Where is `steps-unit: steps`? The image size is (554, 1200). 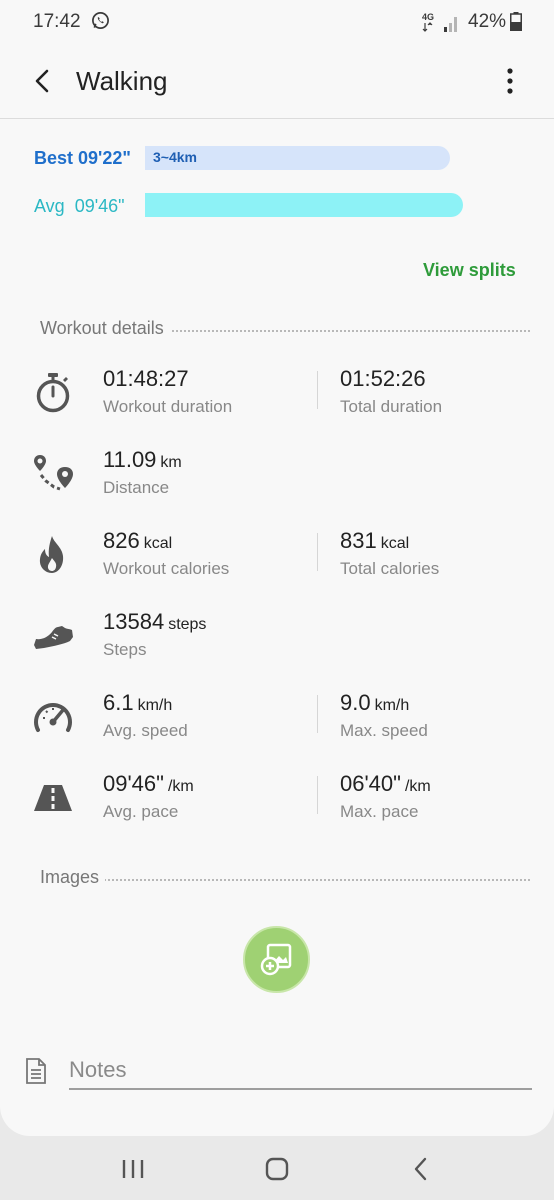
steps-unit: steps is located at coordinates (187, 624).